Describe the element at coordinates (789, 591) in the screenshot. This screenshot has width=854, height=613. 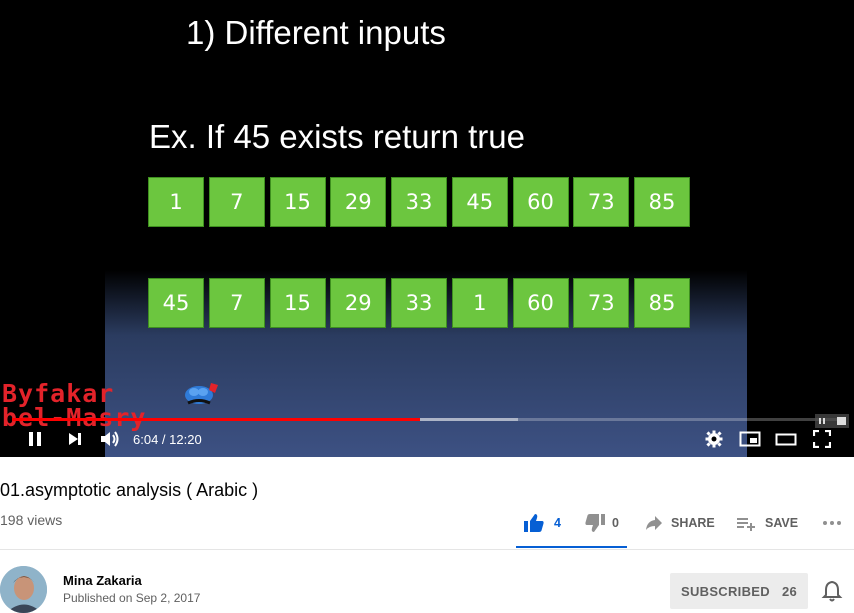
I see `subscriber-count: 26` at that location.